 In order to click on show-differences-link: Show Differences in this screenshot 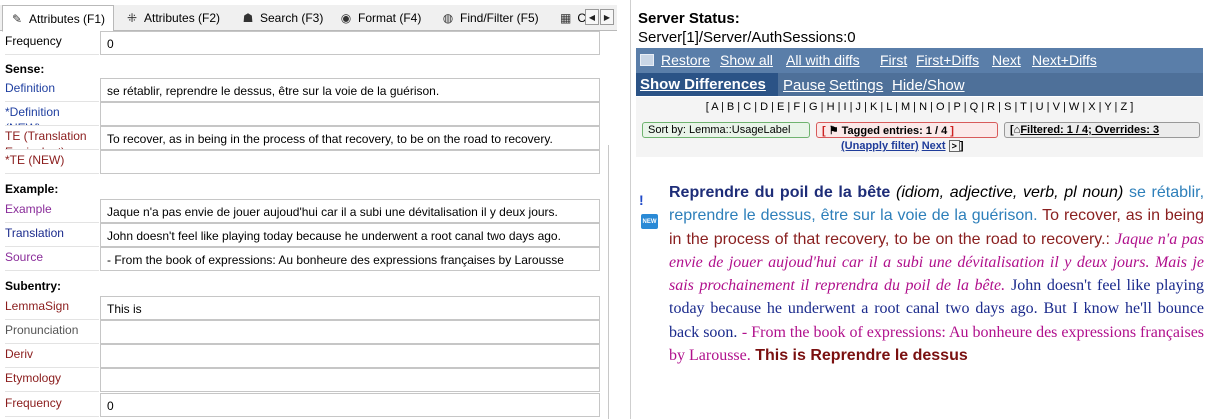, I will do `click(703, 84)`.